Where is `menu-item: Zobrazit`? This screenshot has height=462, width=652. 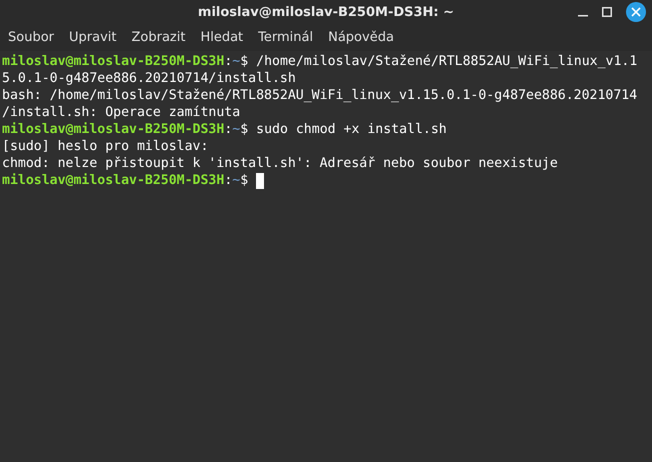
menu-item: Zobrazit is located at coordinates (158, 38).